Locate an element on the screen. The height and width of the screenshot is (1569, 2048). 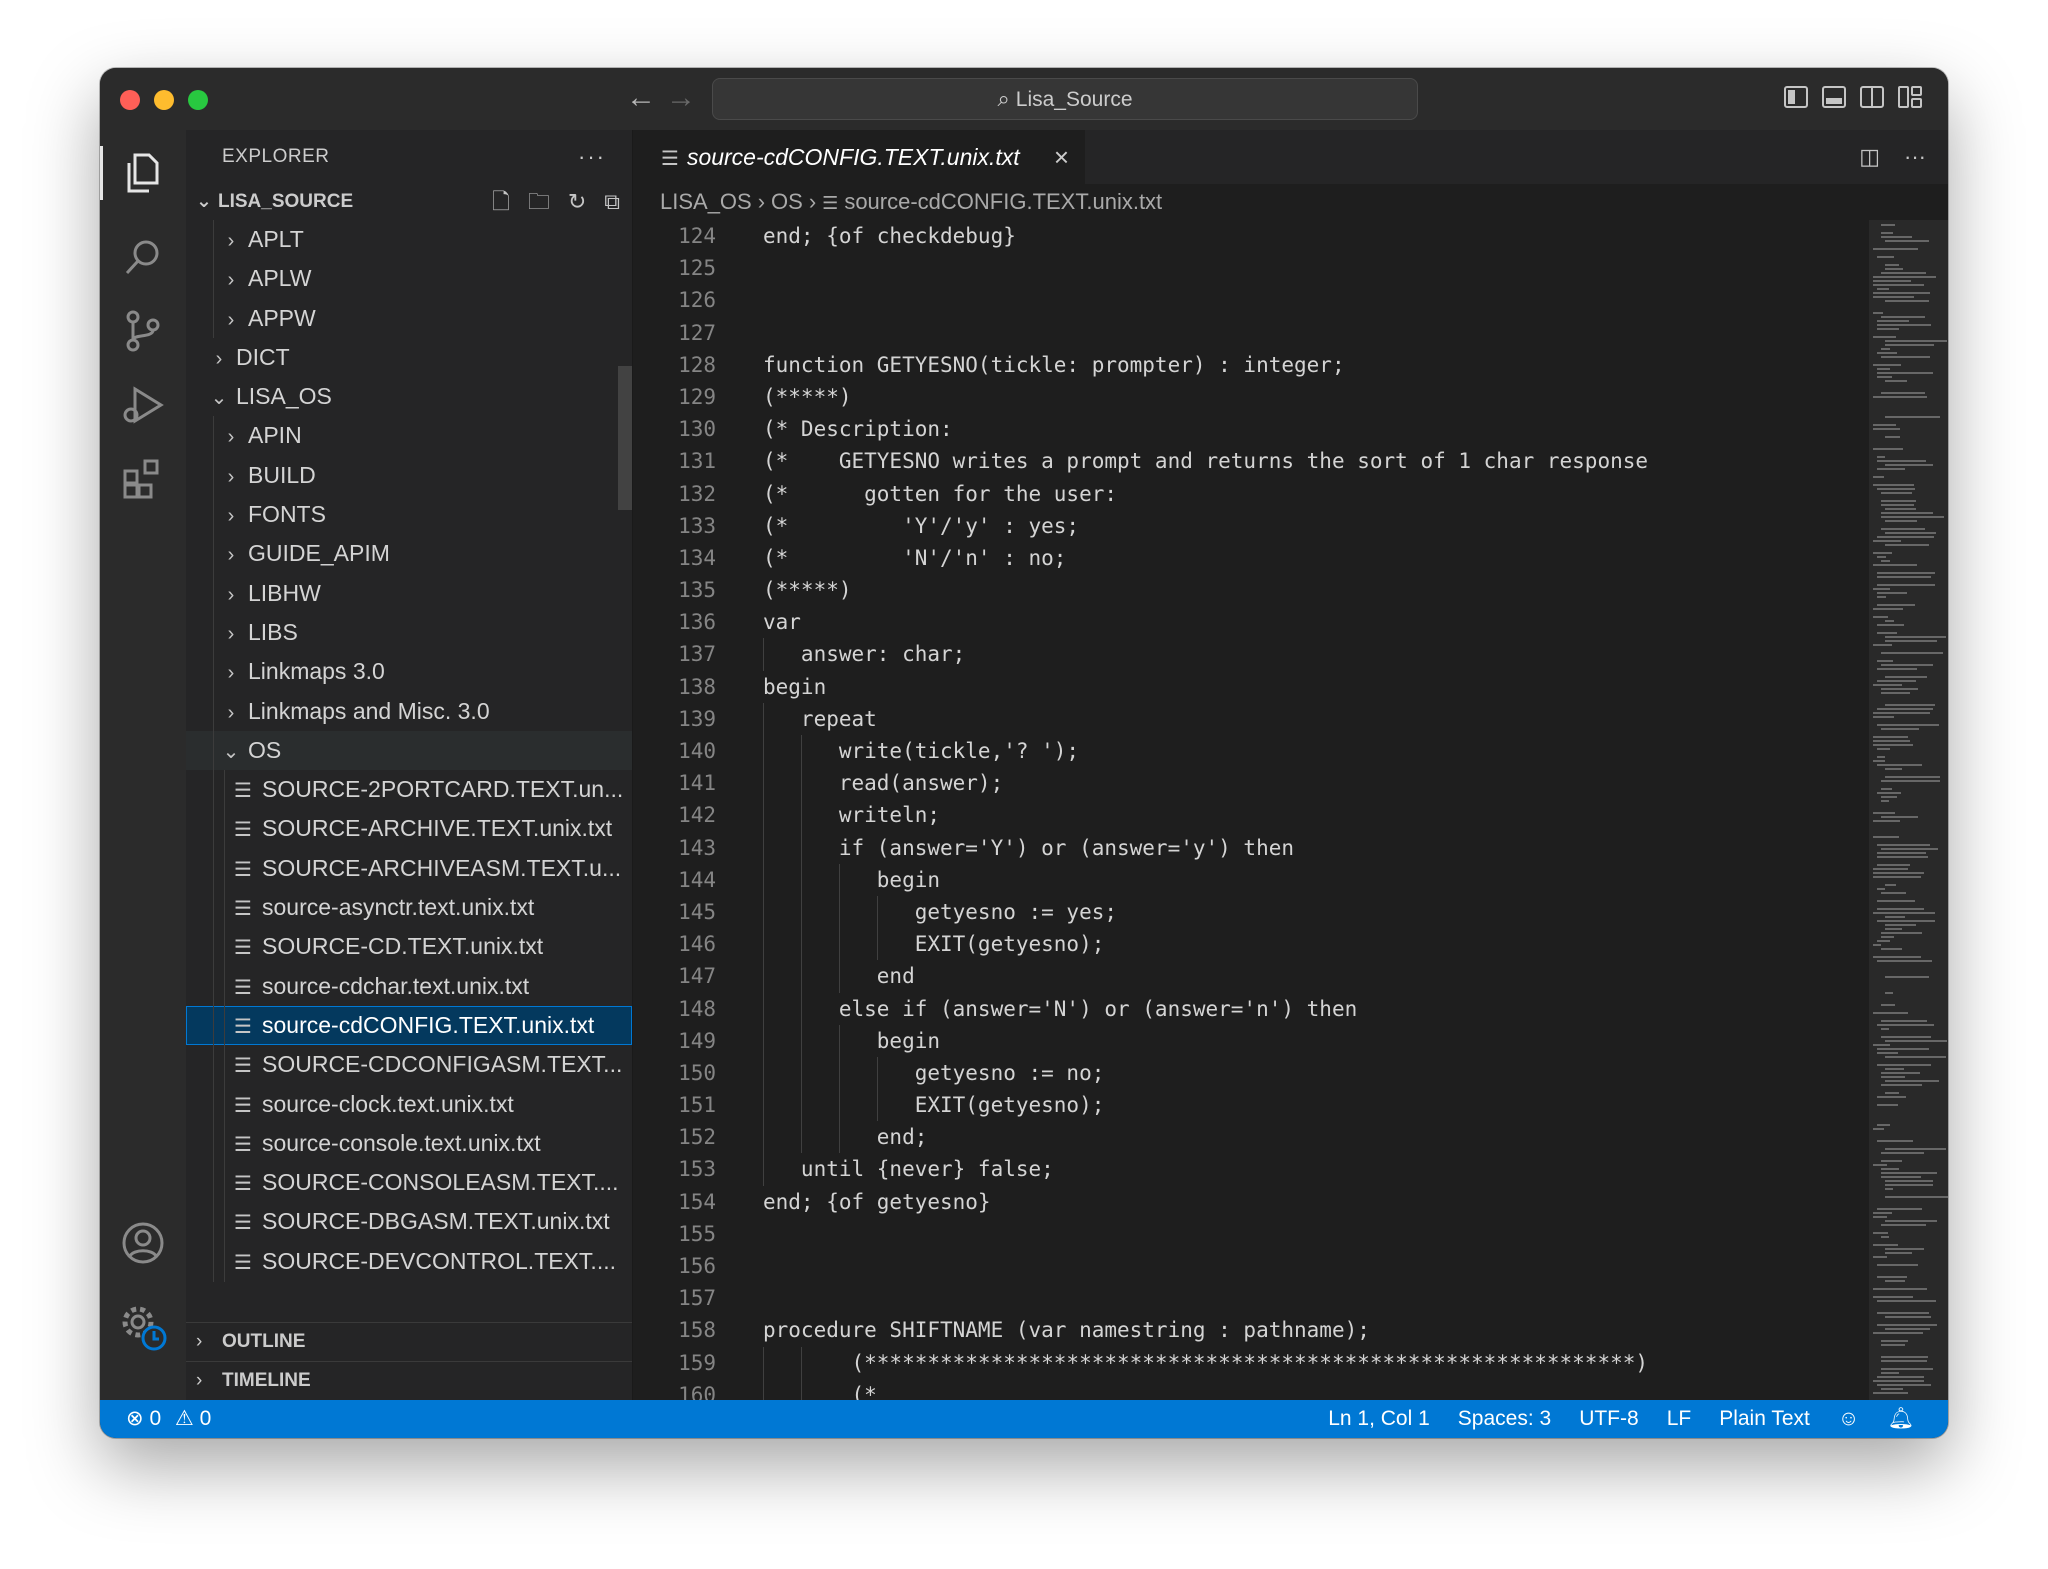
new-file-icon: 🗋 is located at coordinates (501, 202).